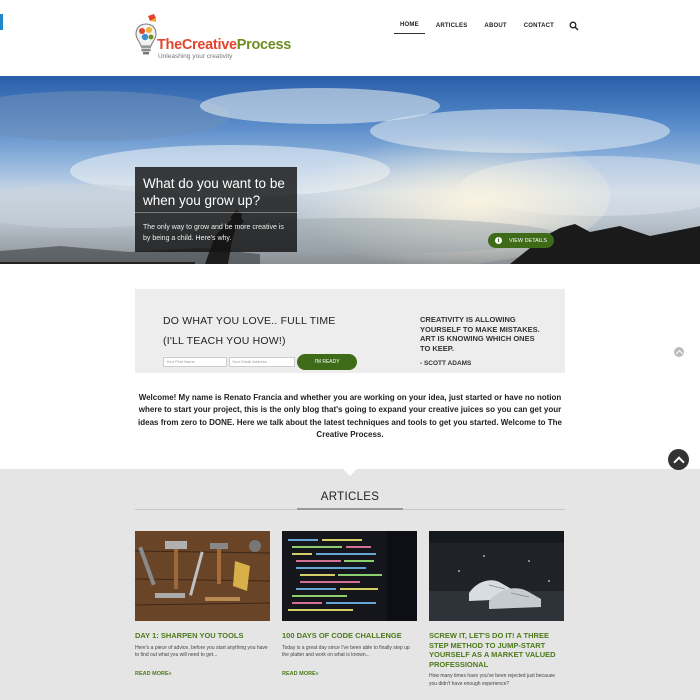  What do you see at coordinates (214, 192) in the screenshot?
I see `hero-title: What do you want to be when you grow up?` at bounding box center [214, 192].